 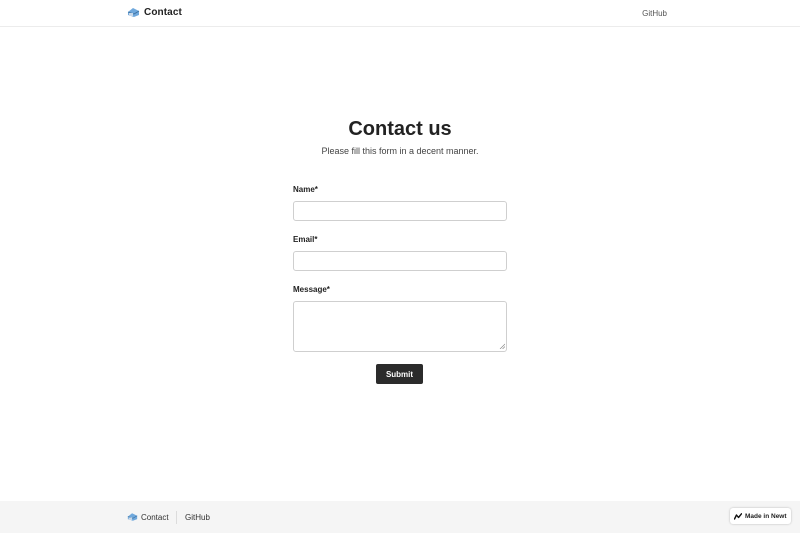 What do you see at coordinates (305, 189) in the screenshot?
I see `name-label: Name*` at bounding box center [305, 189].